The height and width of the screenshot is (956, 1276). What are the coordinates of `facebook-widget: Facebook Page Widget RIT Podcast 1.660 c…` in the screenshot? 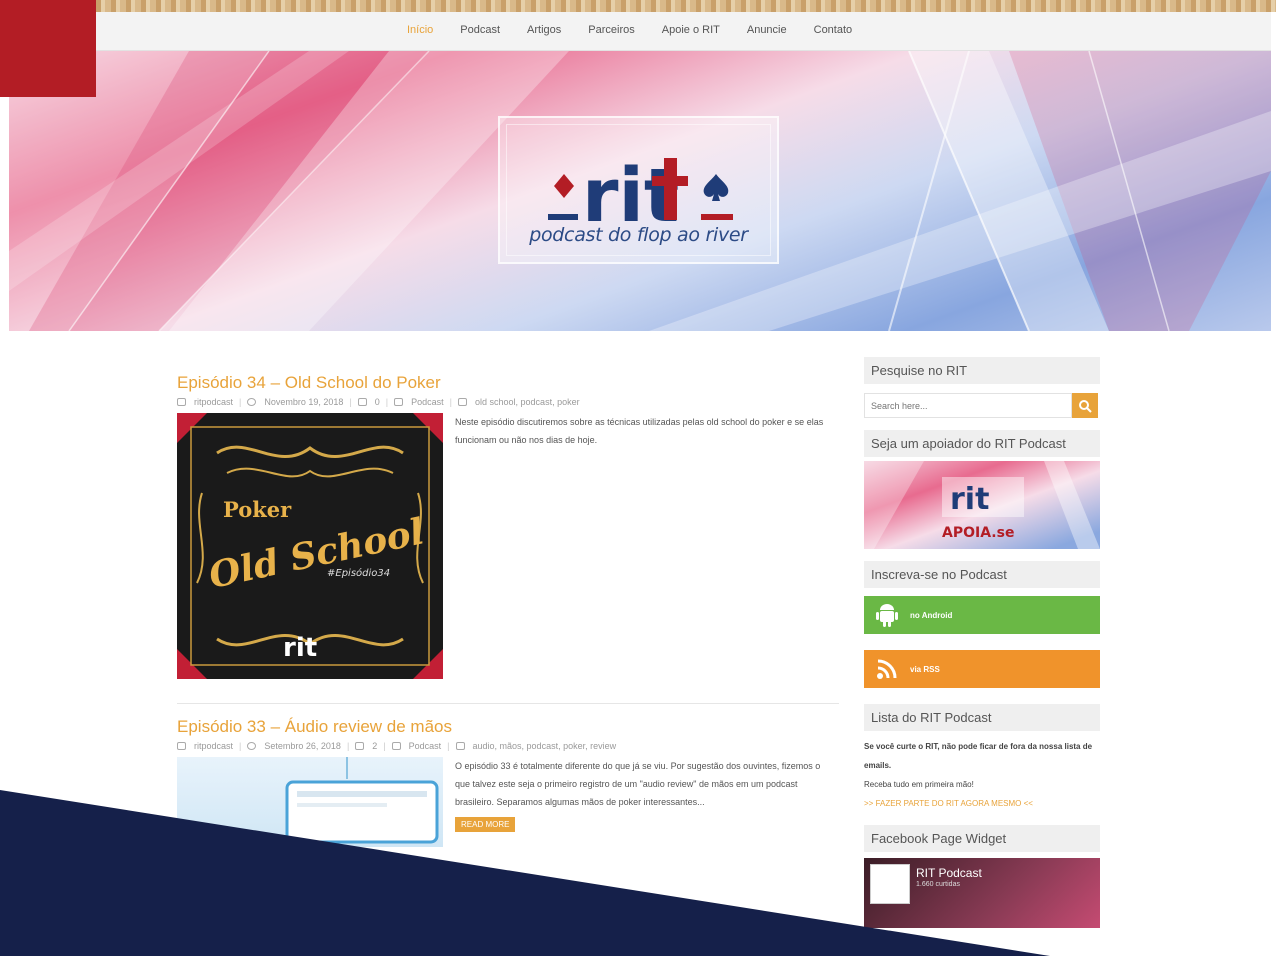 It's located at (982, 876).